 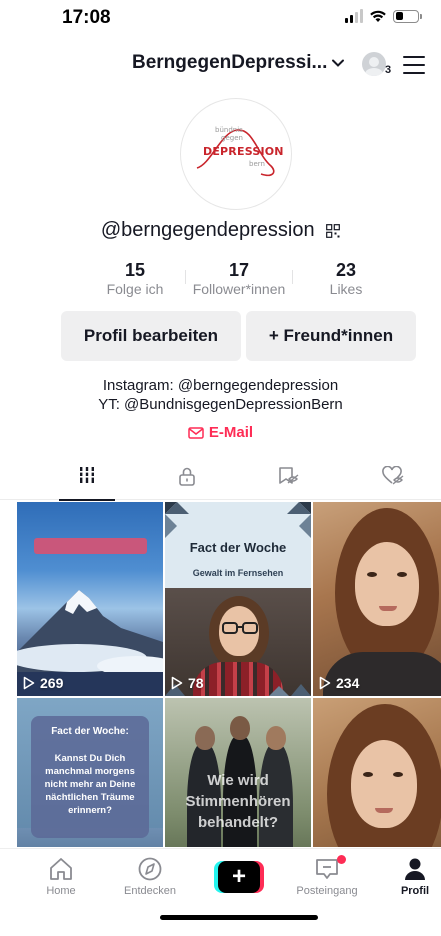 What do you see at coordinates (292, 277) in the screenshot?
I see `stat-divider` at bounding box center [292, 277].